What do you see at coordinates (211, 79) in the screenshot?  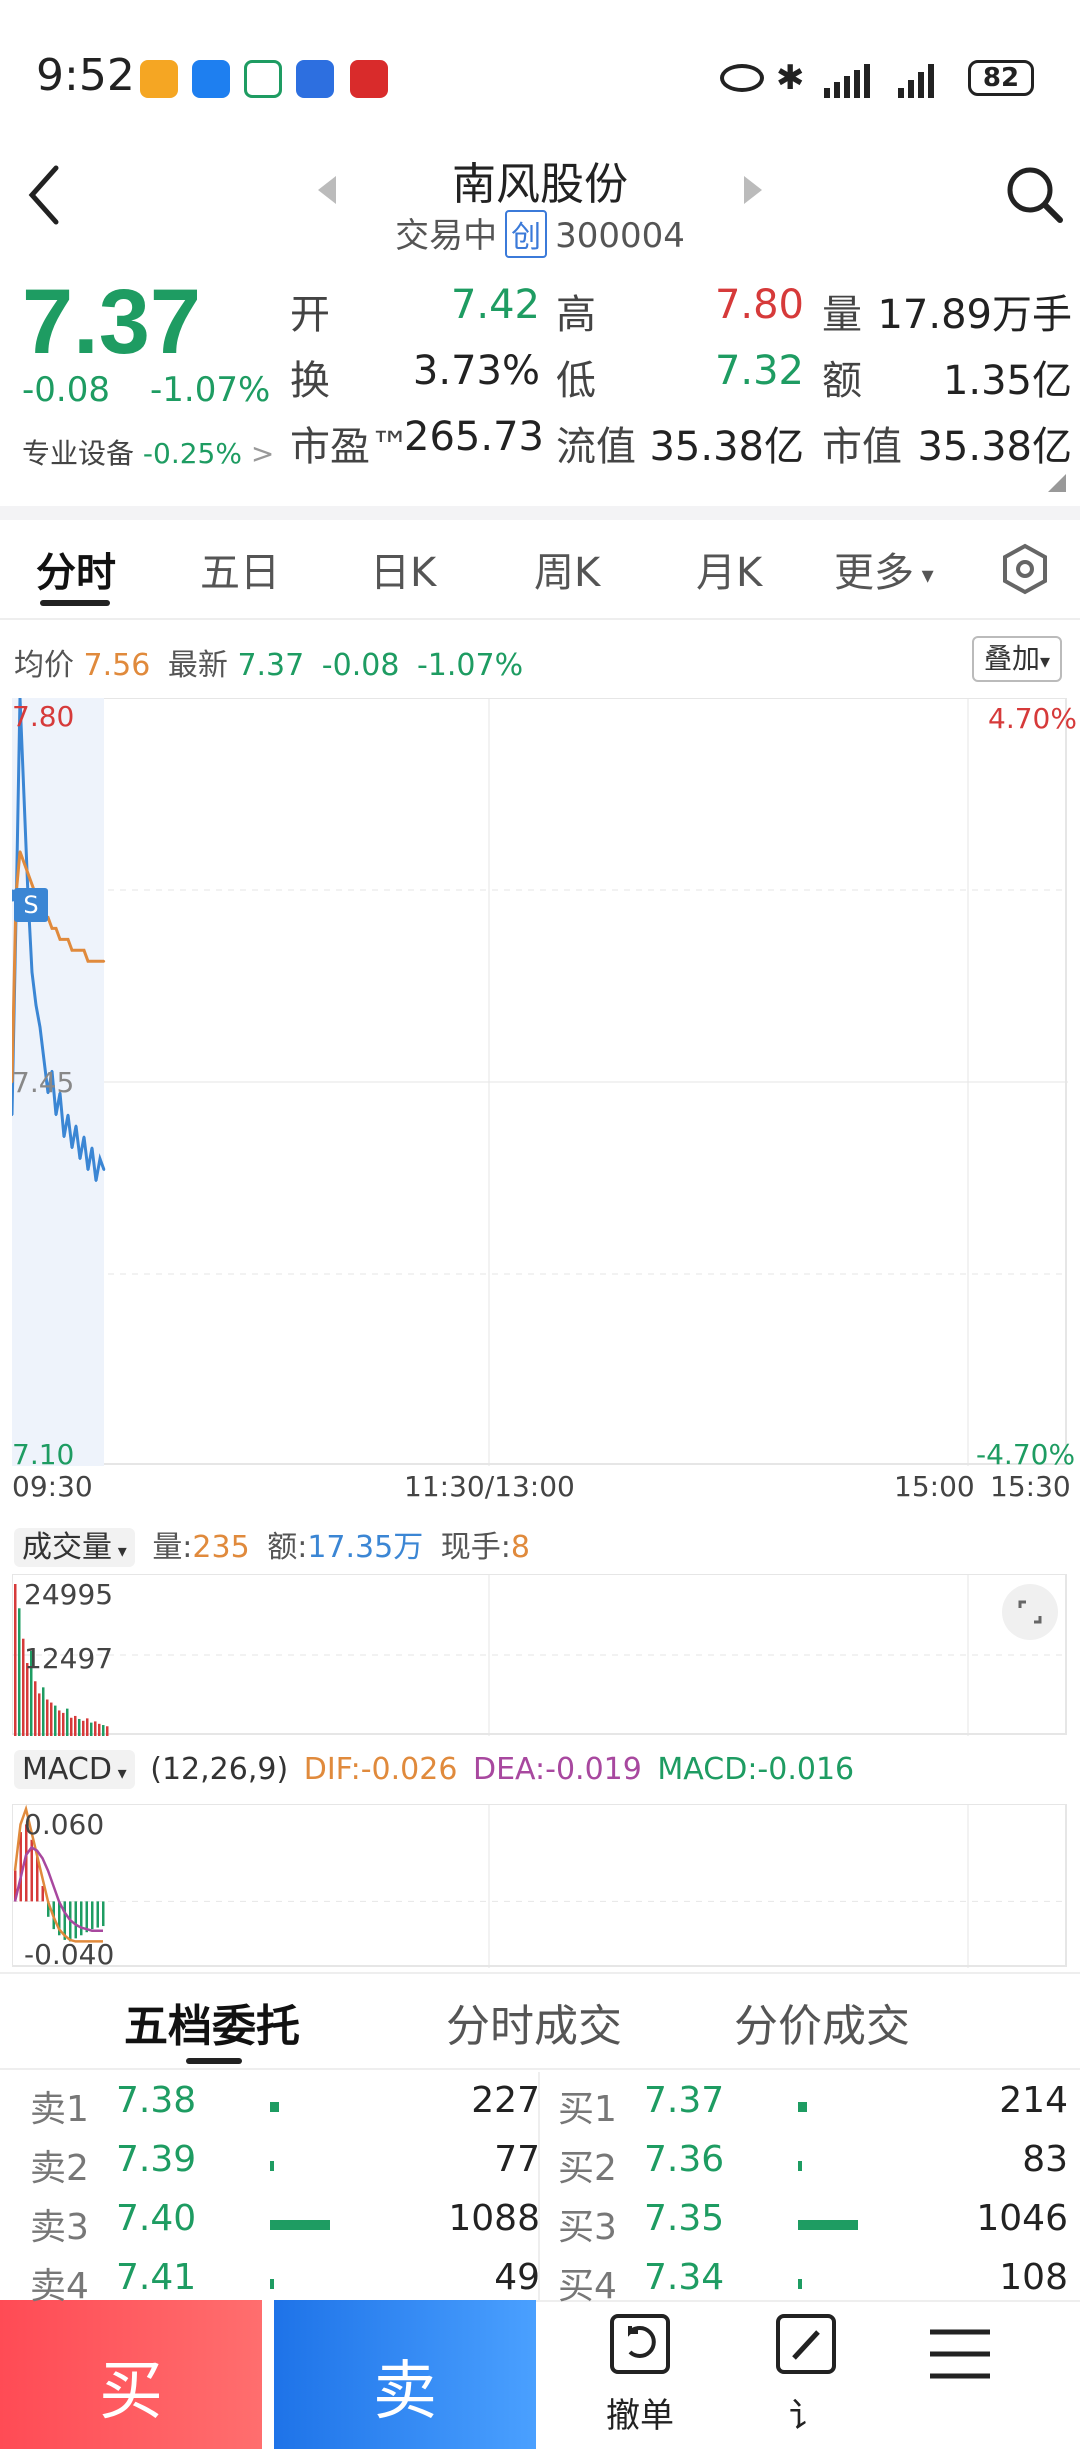 I see `paper-plane-app-icon` at bounding box center [211, 79].